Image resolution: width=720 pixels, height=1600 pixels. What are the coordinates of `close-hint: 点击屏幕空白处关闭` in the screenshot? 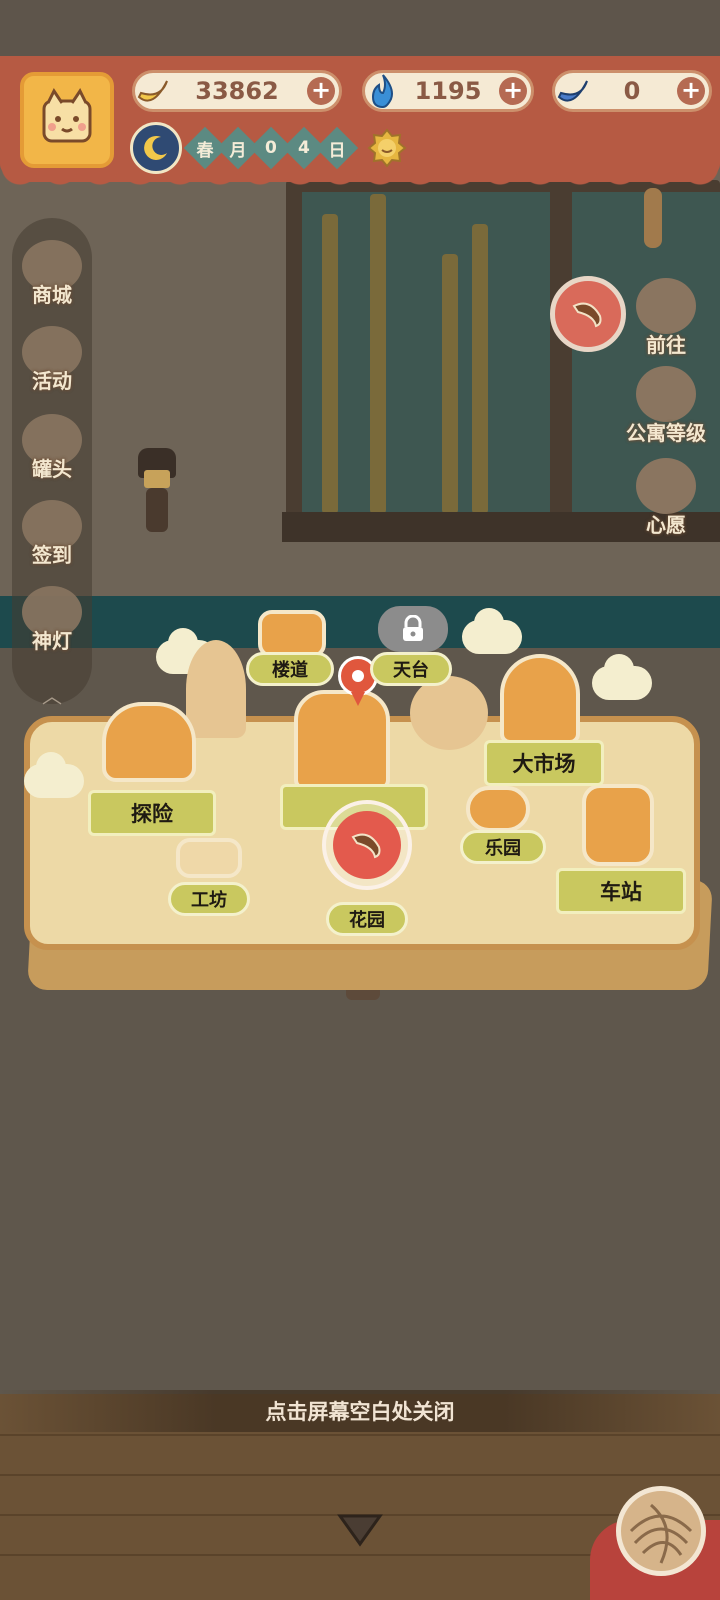 It's located at (360, 1411).